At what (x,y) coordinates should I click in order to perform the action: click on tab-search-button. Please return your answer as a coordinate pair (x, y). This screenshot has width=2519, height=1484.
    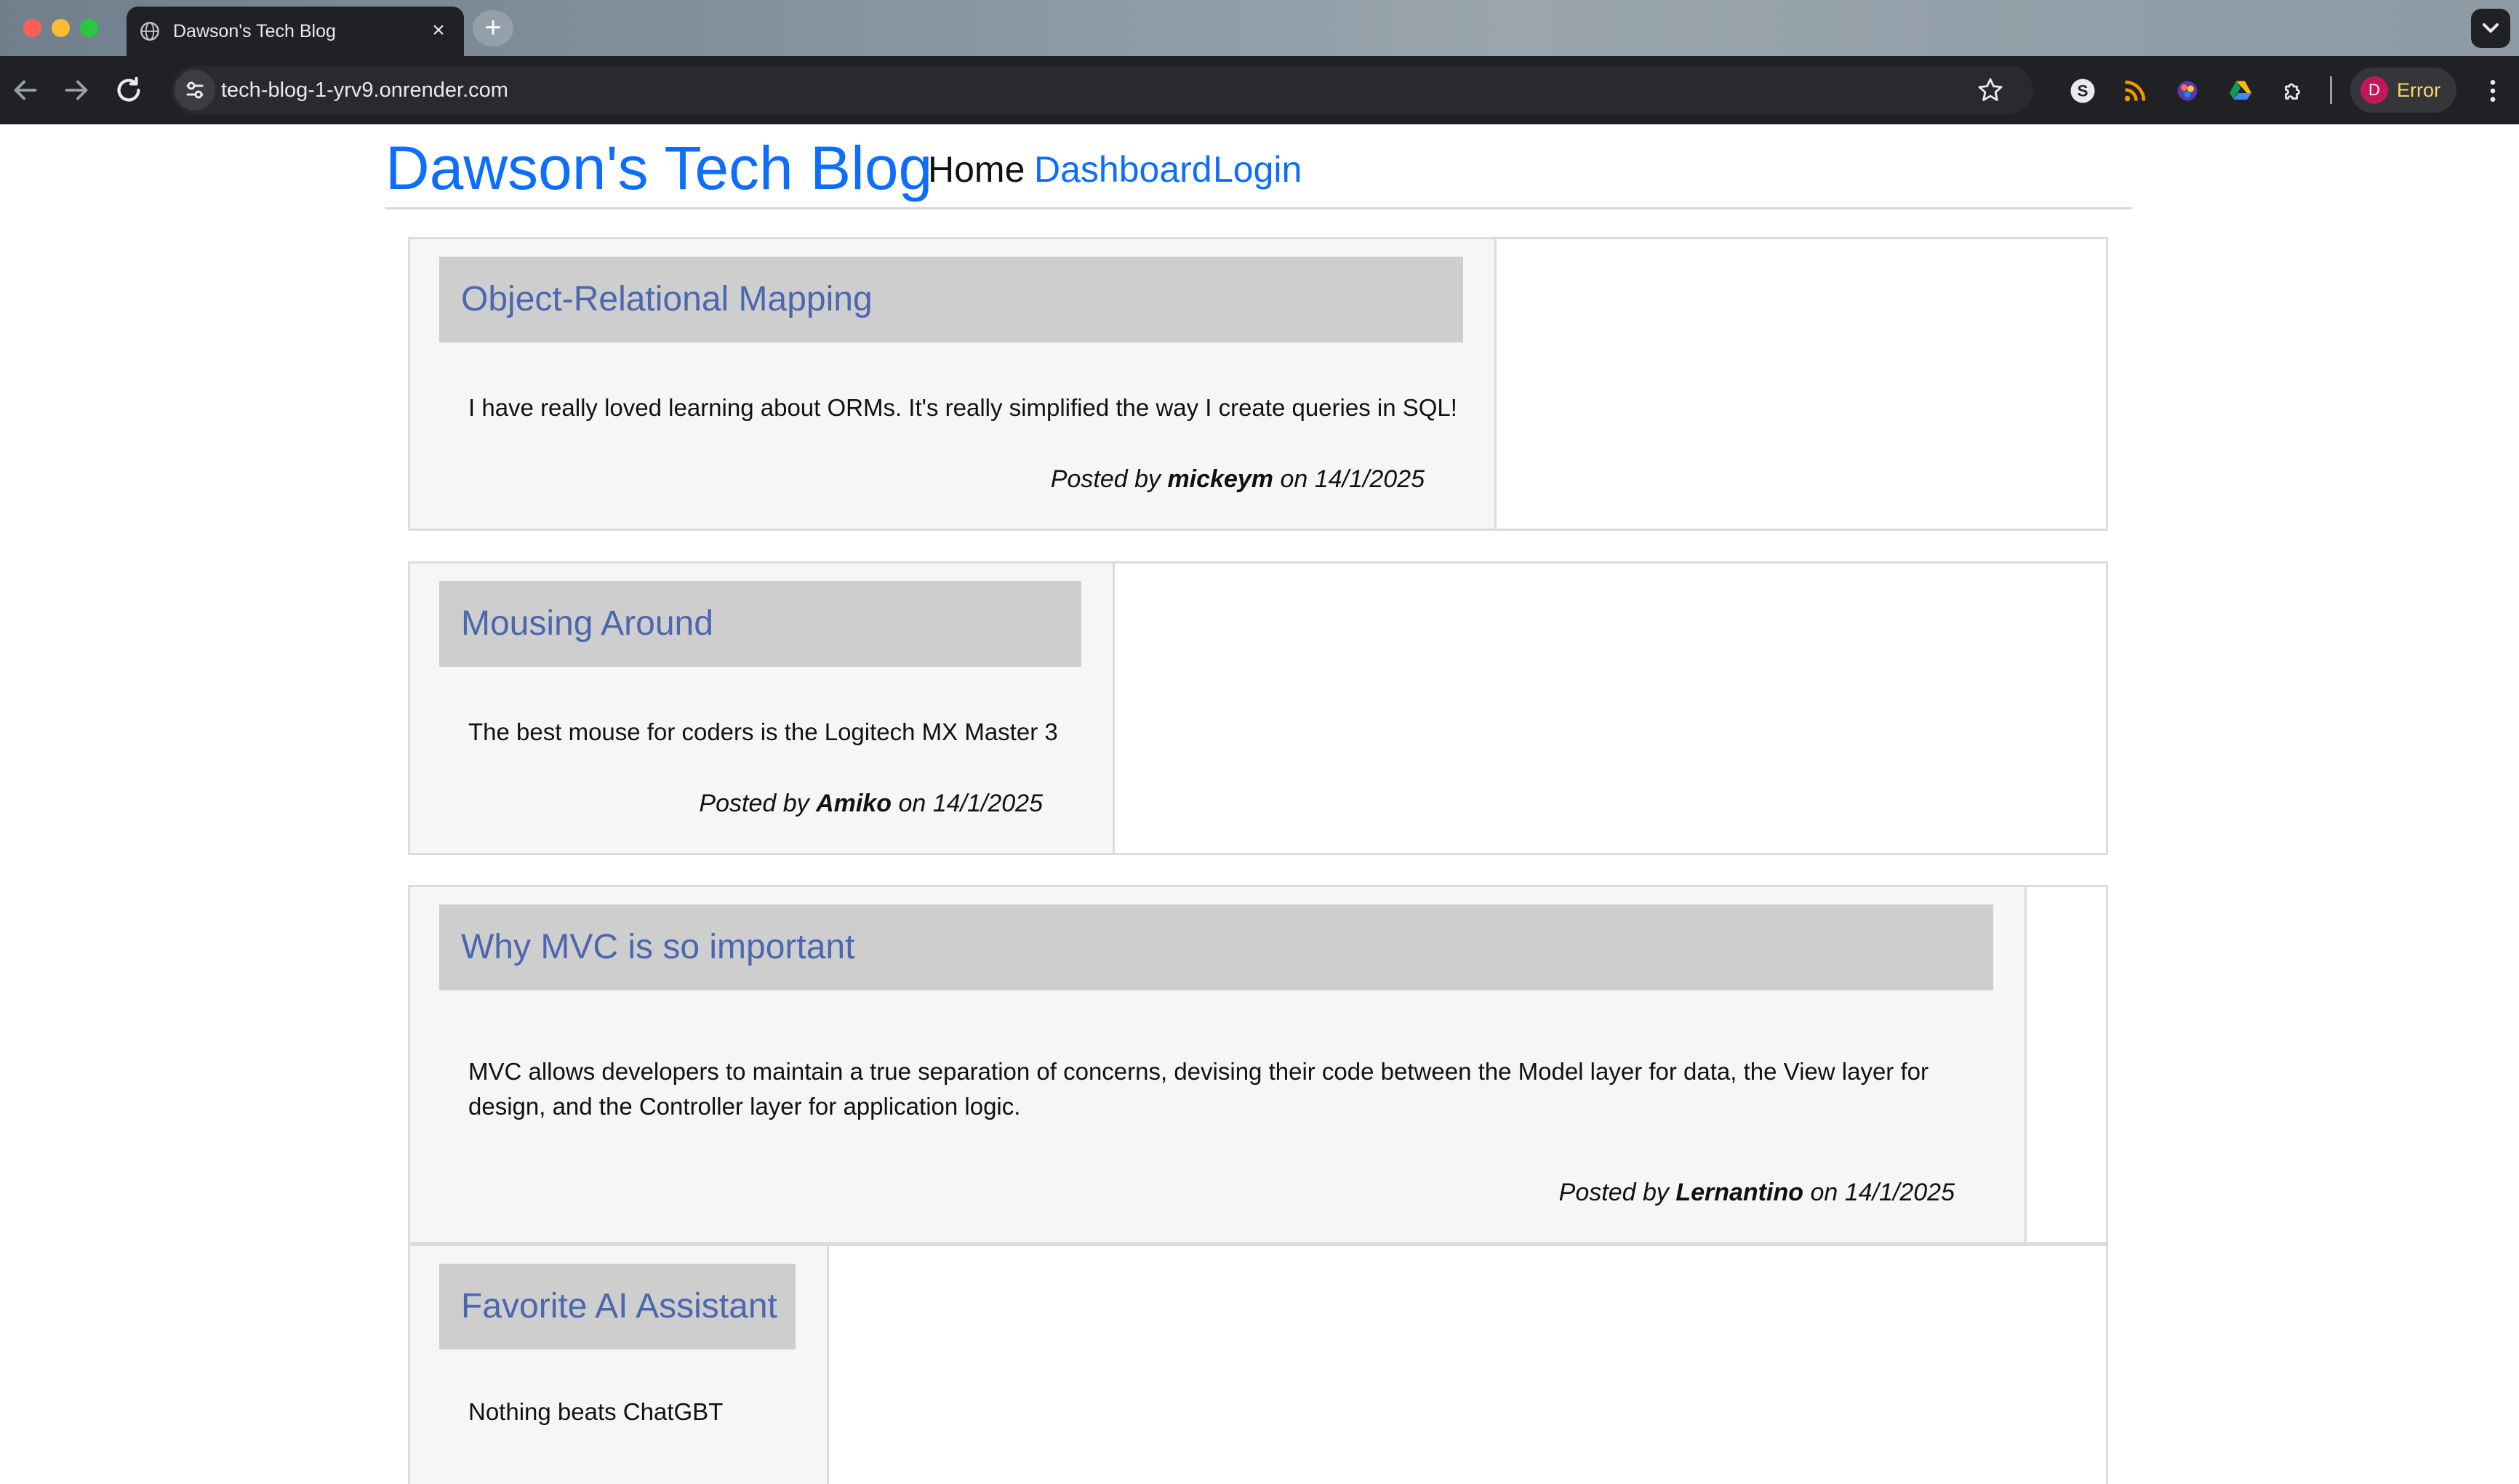
    Looking at the image, I should click on (2490, 28).